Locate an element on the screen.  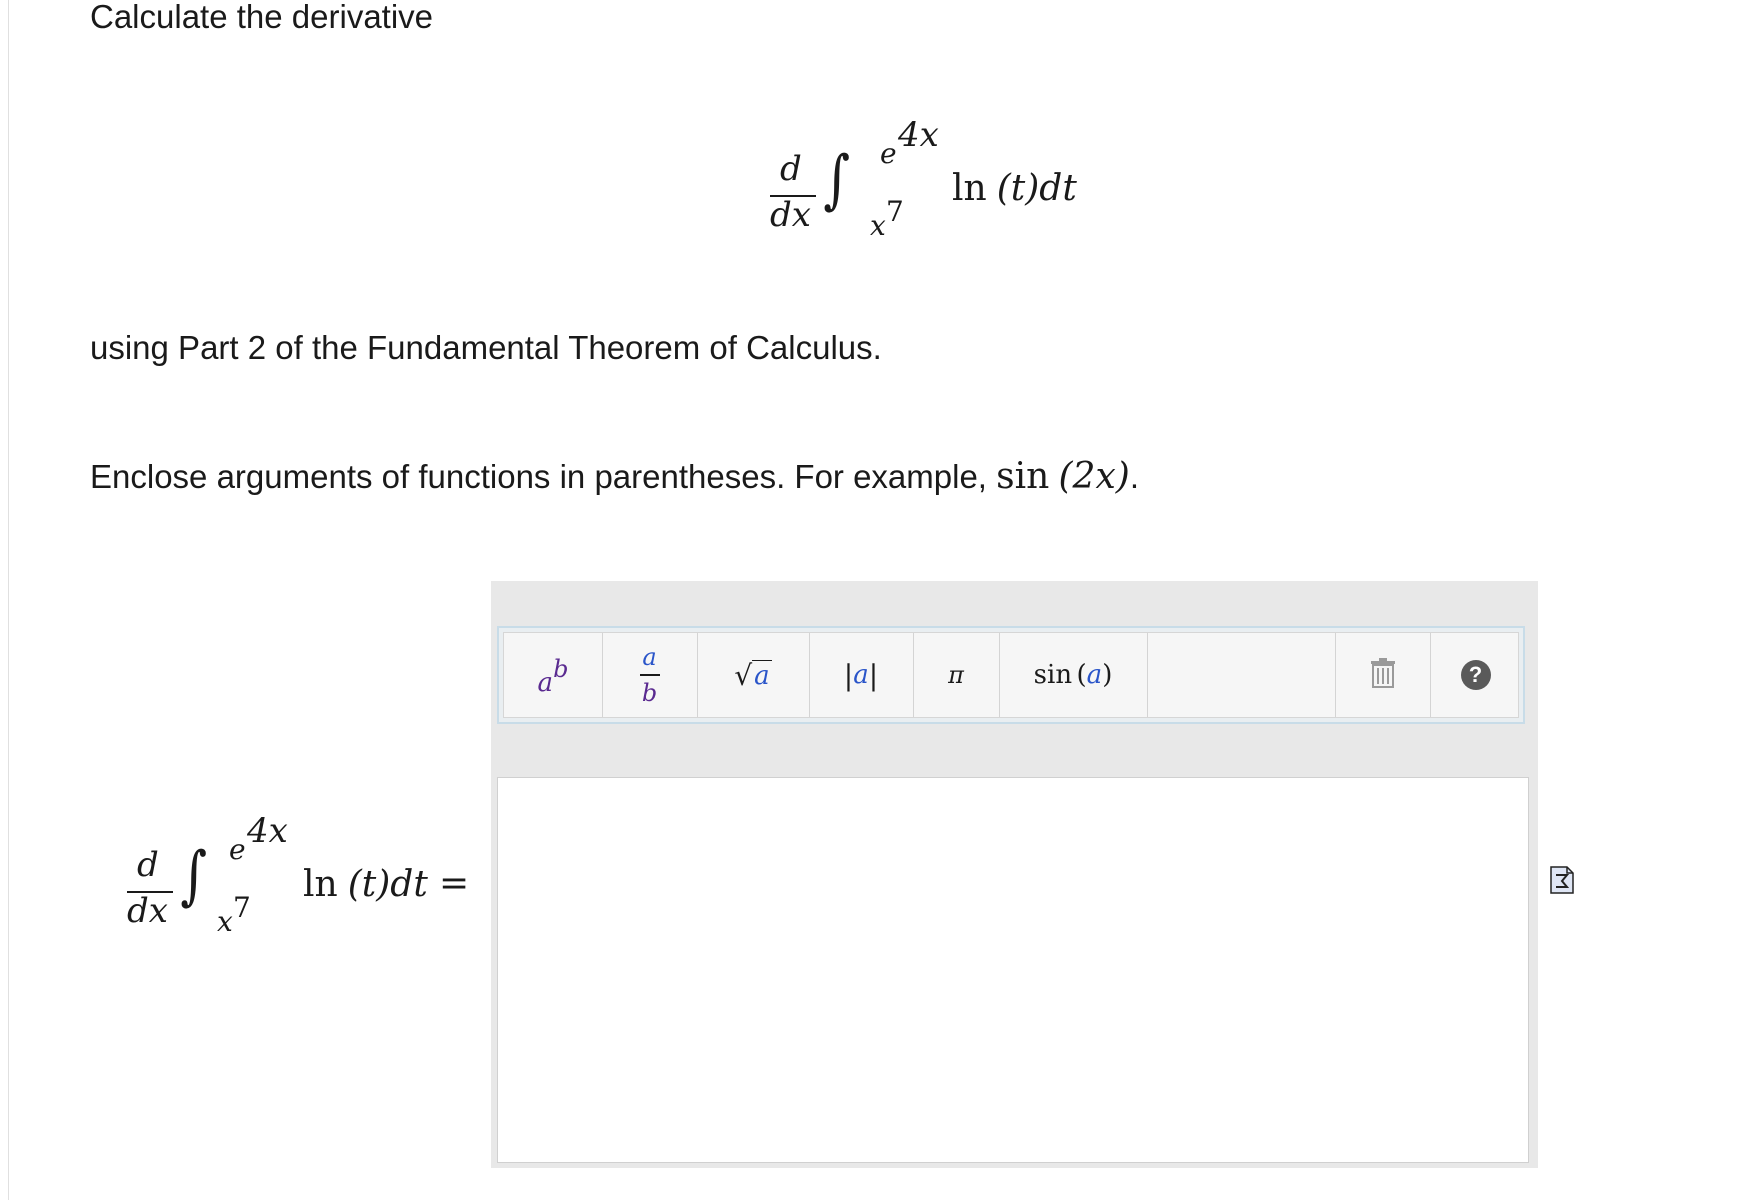
problem-intro: Calculate the derivative is located at coordinates (262, 17).